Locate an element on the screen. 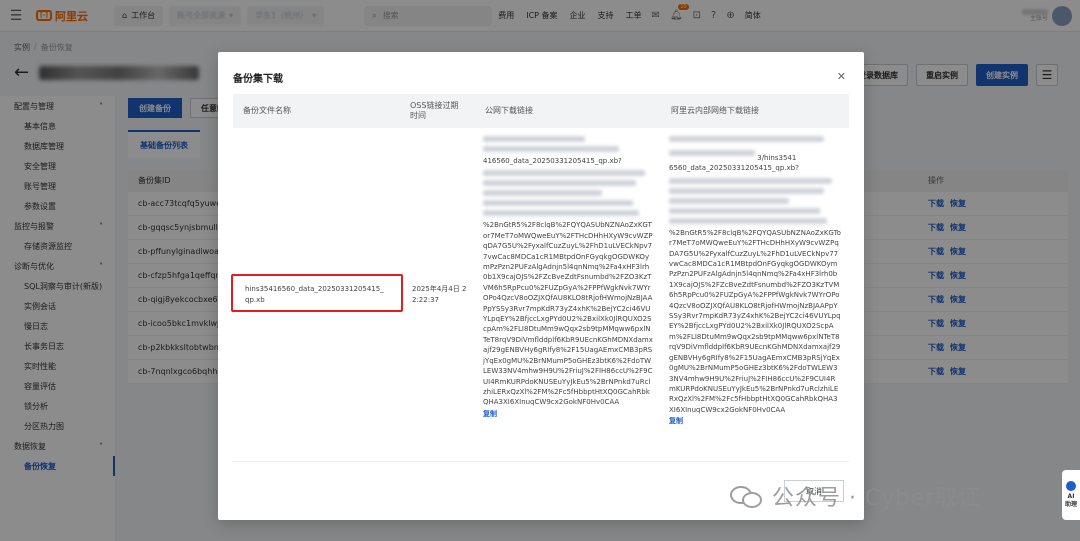  copy-public-link-button: 复制 is located at coordinates (568, 414).